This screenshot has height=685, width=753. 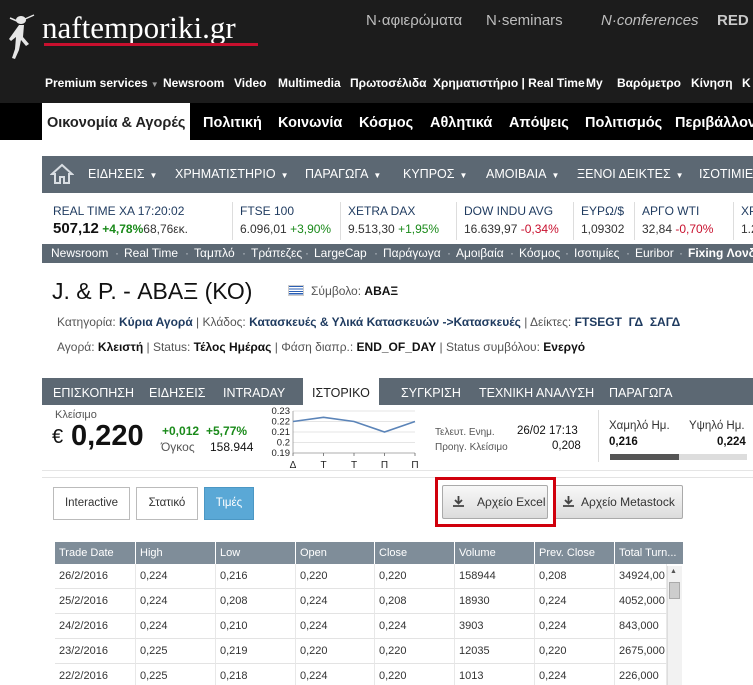 What do you see at coordinates (726, 174) in the screenshot?
I see `market-nav-isotimies: ΙΣΟΤΙΜΙΕΣ` at bounding box center [726, 174].